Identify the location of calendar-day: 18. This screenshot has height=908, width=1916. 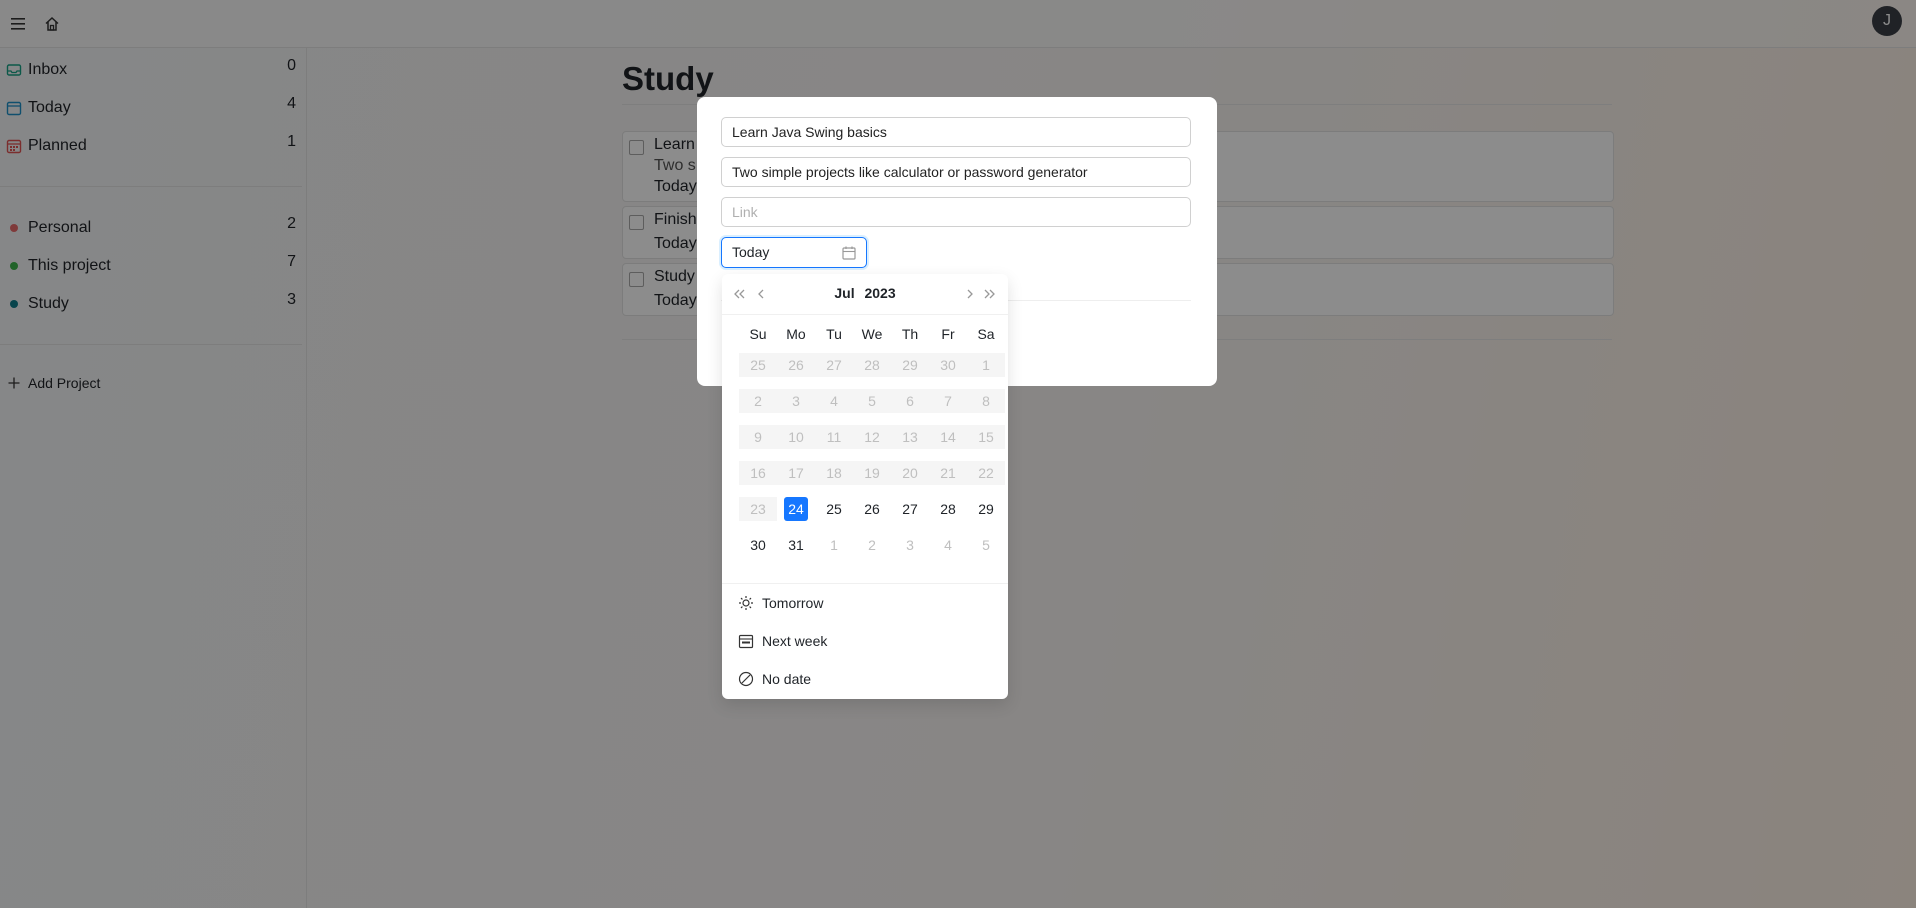
(834, 473).